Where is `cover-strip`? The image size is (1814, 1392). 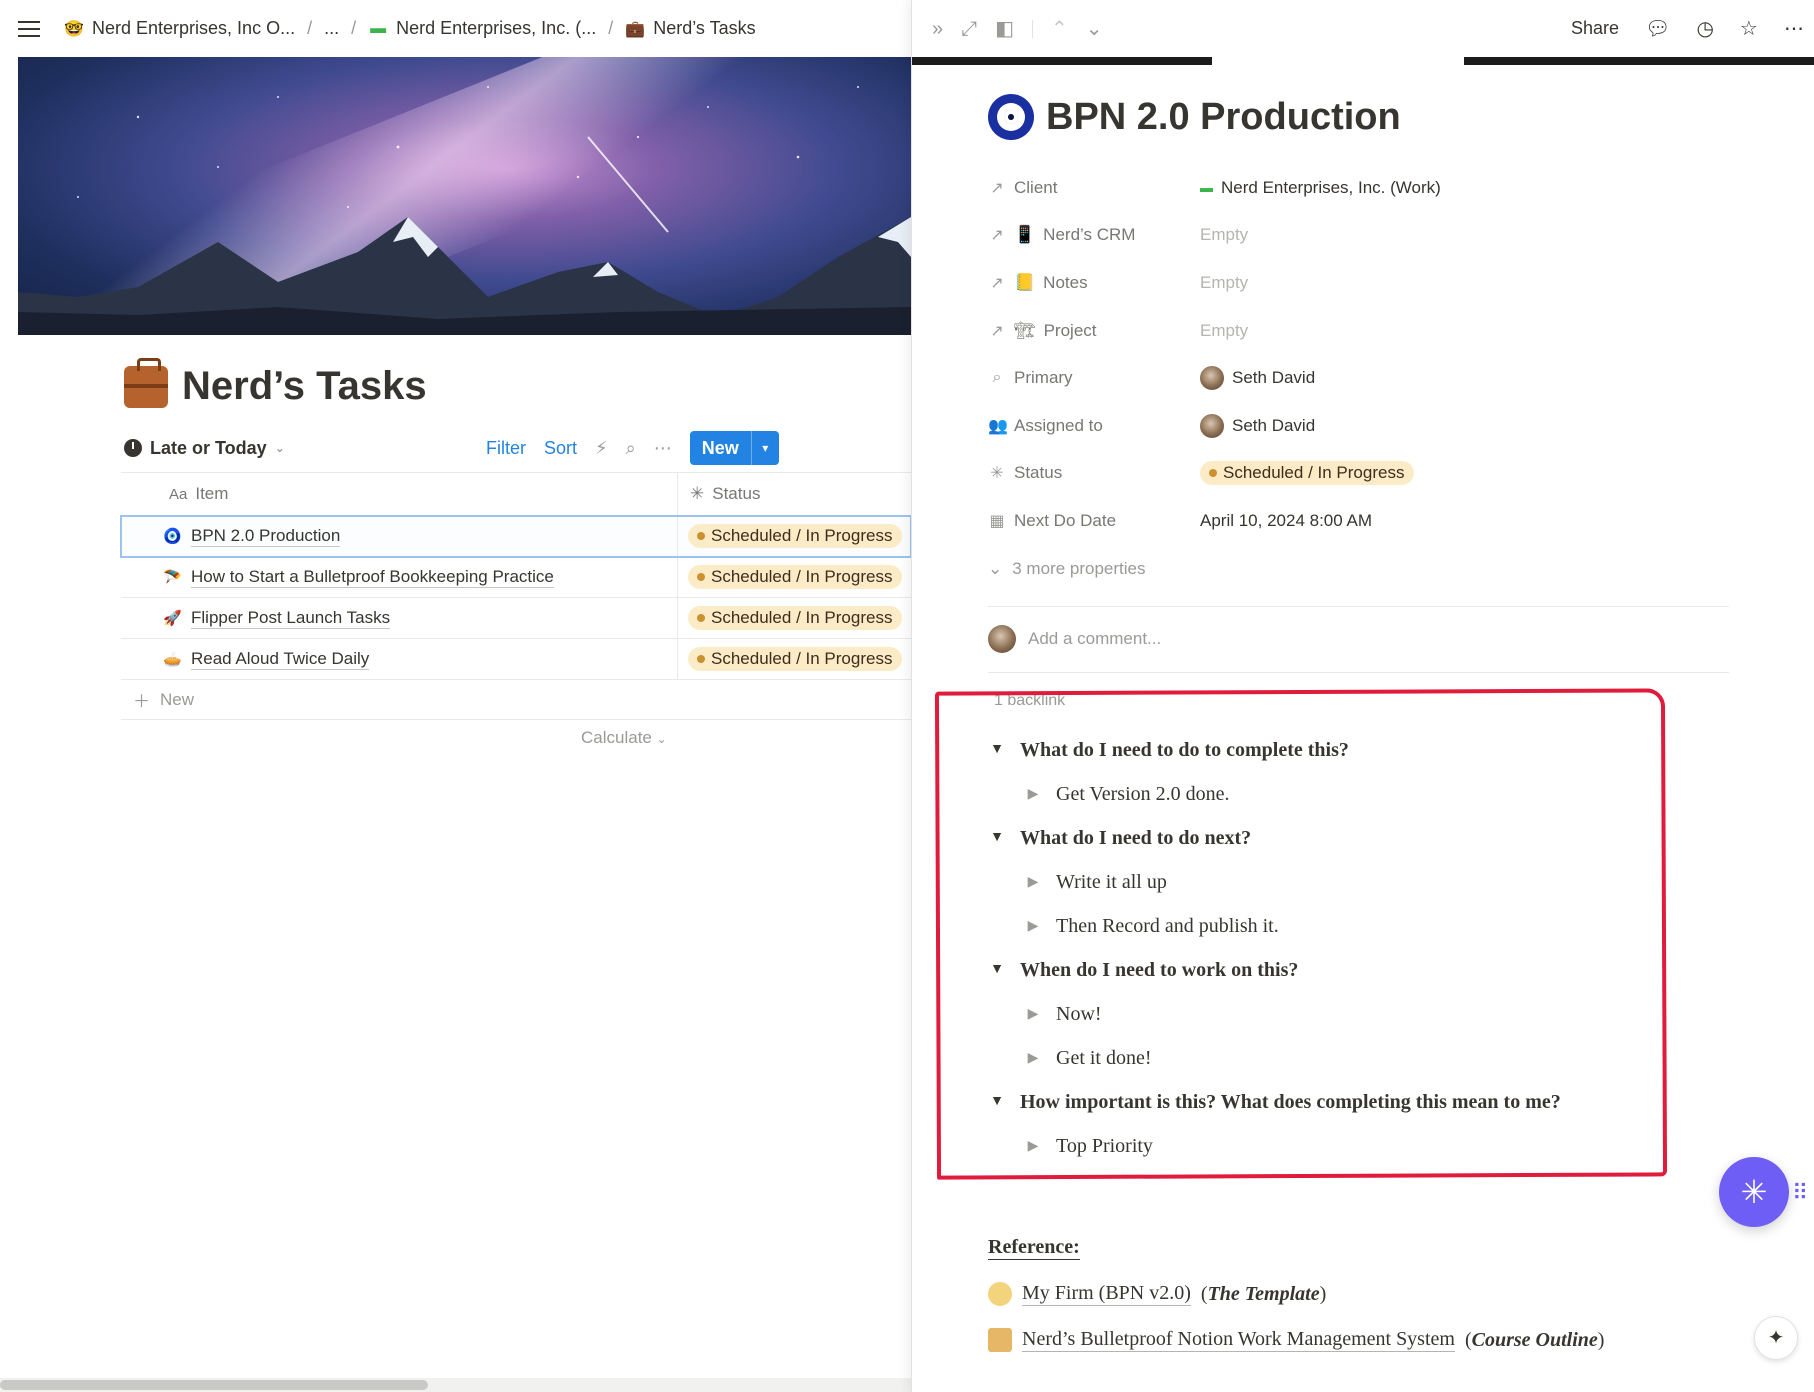
cover-strip is located at coordinates (1639, 61).